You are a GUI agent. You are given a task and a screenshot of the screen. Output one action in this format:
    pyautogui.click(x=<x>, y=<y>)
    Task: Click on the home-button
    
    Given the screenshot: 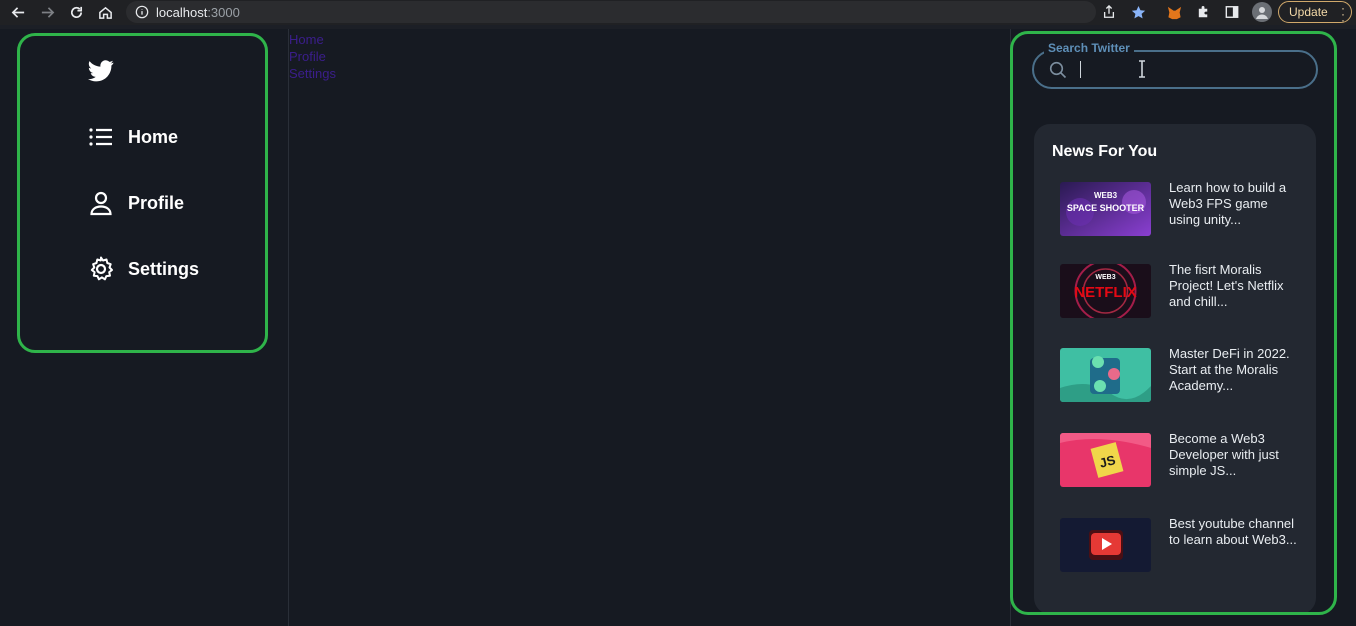 What is the action you would take?
    pyautogui.click(x=105, y=12)
    